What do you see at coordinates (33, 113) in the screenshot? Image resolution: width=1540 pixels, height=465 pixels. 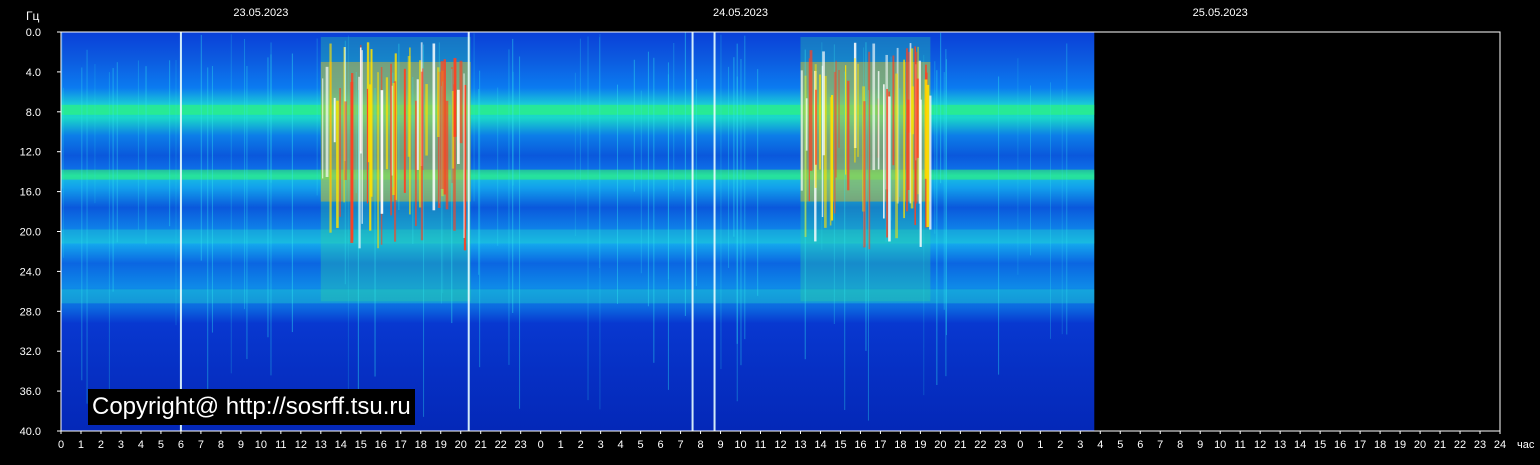 I see `y-tick-label: 8.0` at bounding box center [33, 113].